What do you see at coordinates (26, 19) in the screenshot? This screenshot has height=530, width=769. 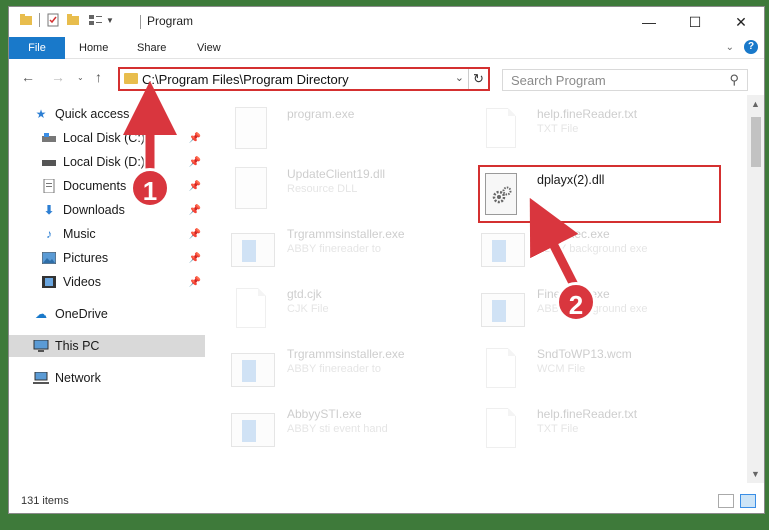 I see `folder-icon` at bounding box center [26, 19].